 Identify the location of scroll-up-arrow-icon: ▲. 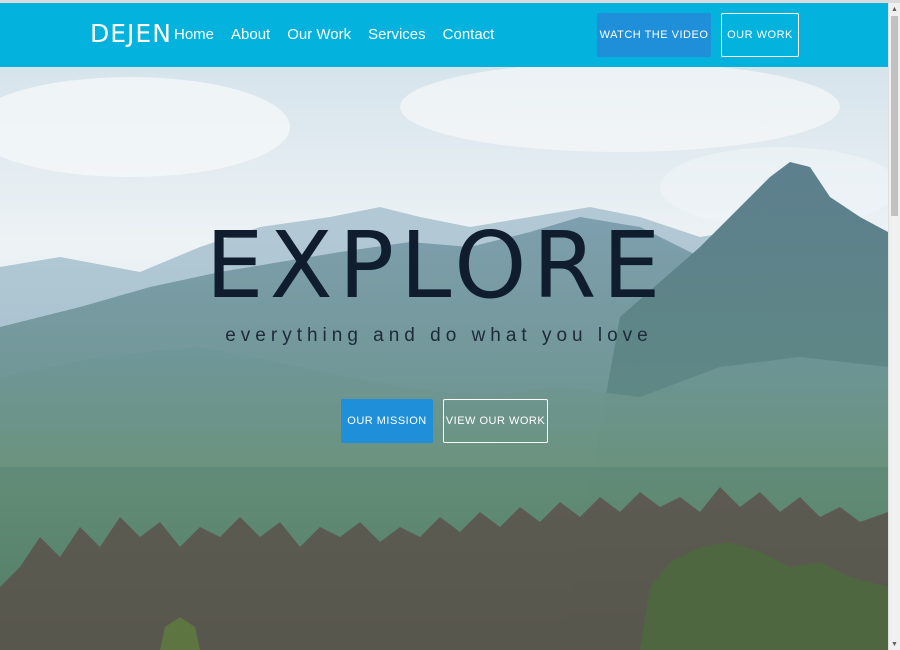
(894, 9).